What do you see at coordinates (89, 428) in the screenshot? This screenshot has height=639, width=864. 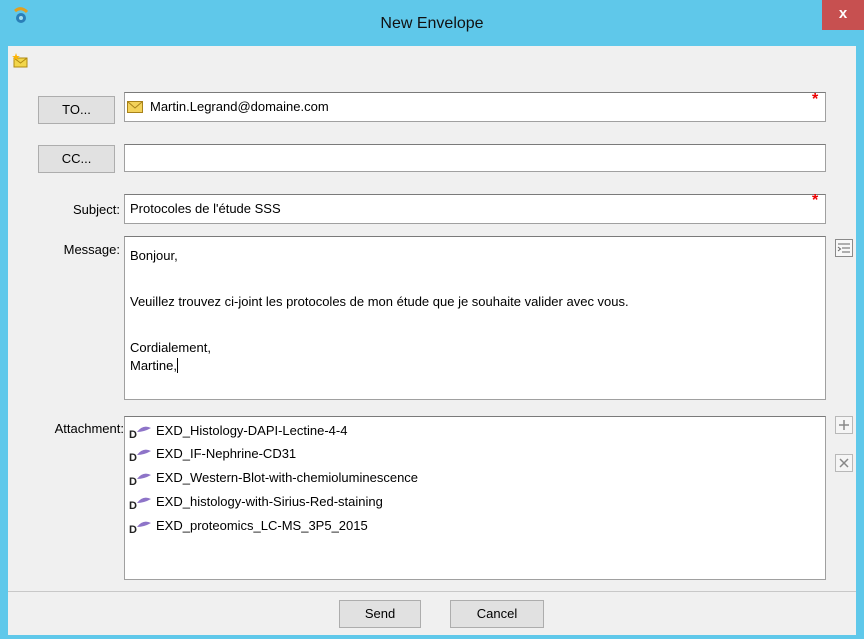 I see `attachment-label: Attachment:` at bounding box center [89, 428].